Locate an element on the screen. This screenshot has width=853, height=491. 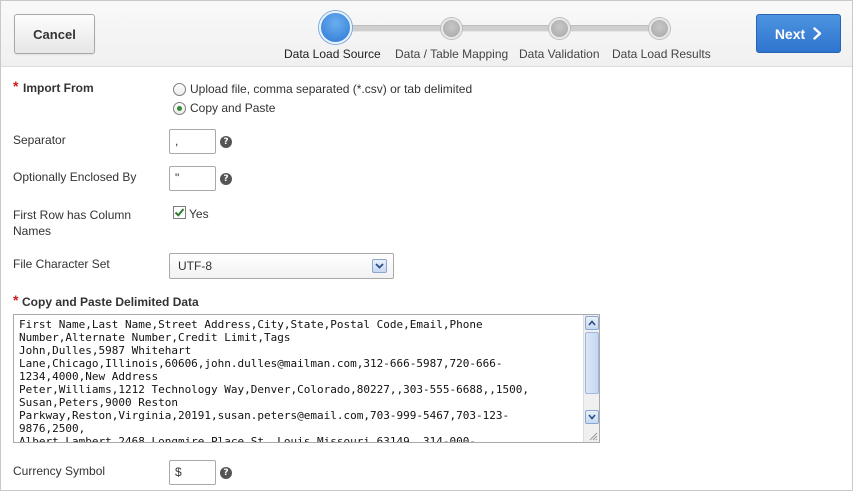
currency-input: $ is located at coordinates (192, 472).